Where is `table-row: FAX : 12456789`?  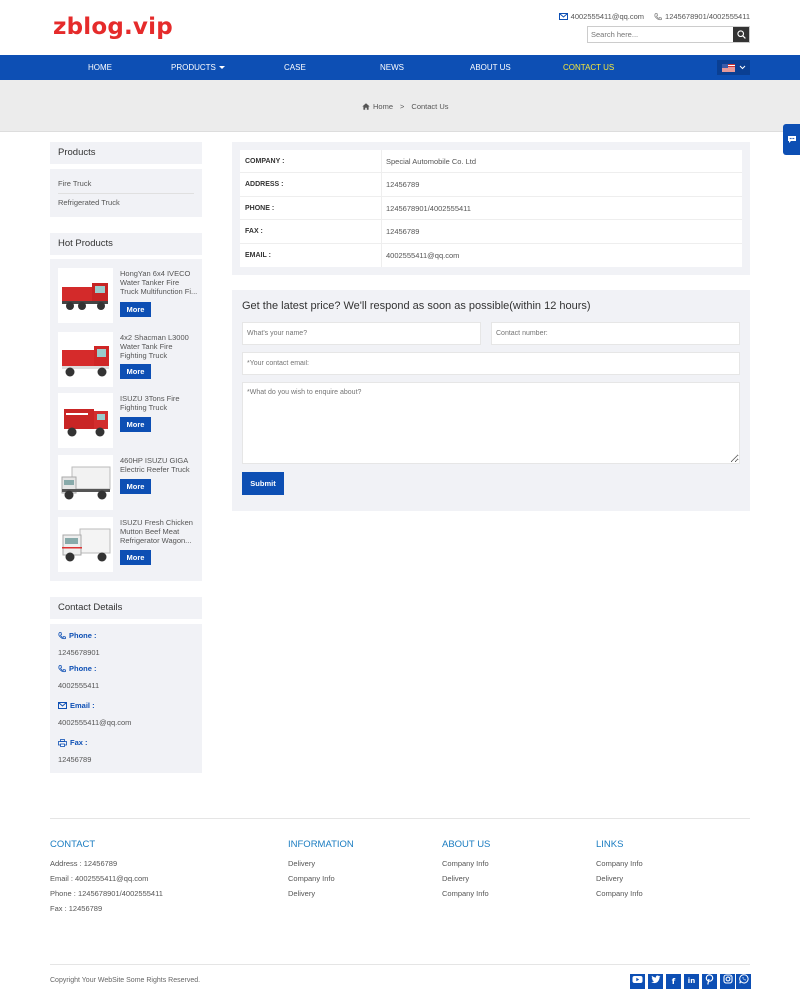
table-row: FAX : 12456789 is located at coordinates (491, 232).